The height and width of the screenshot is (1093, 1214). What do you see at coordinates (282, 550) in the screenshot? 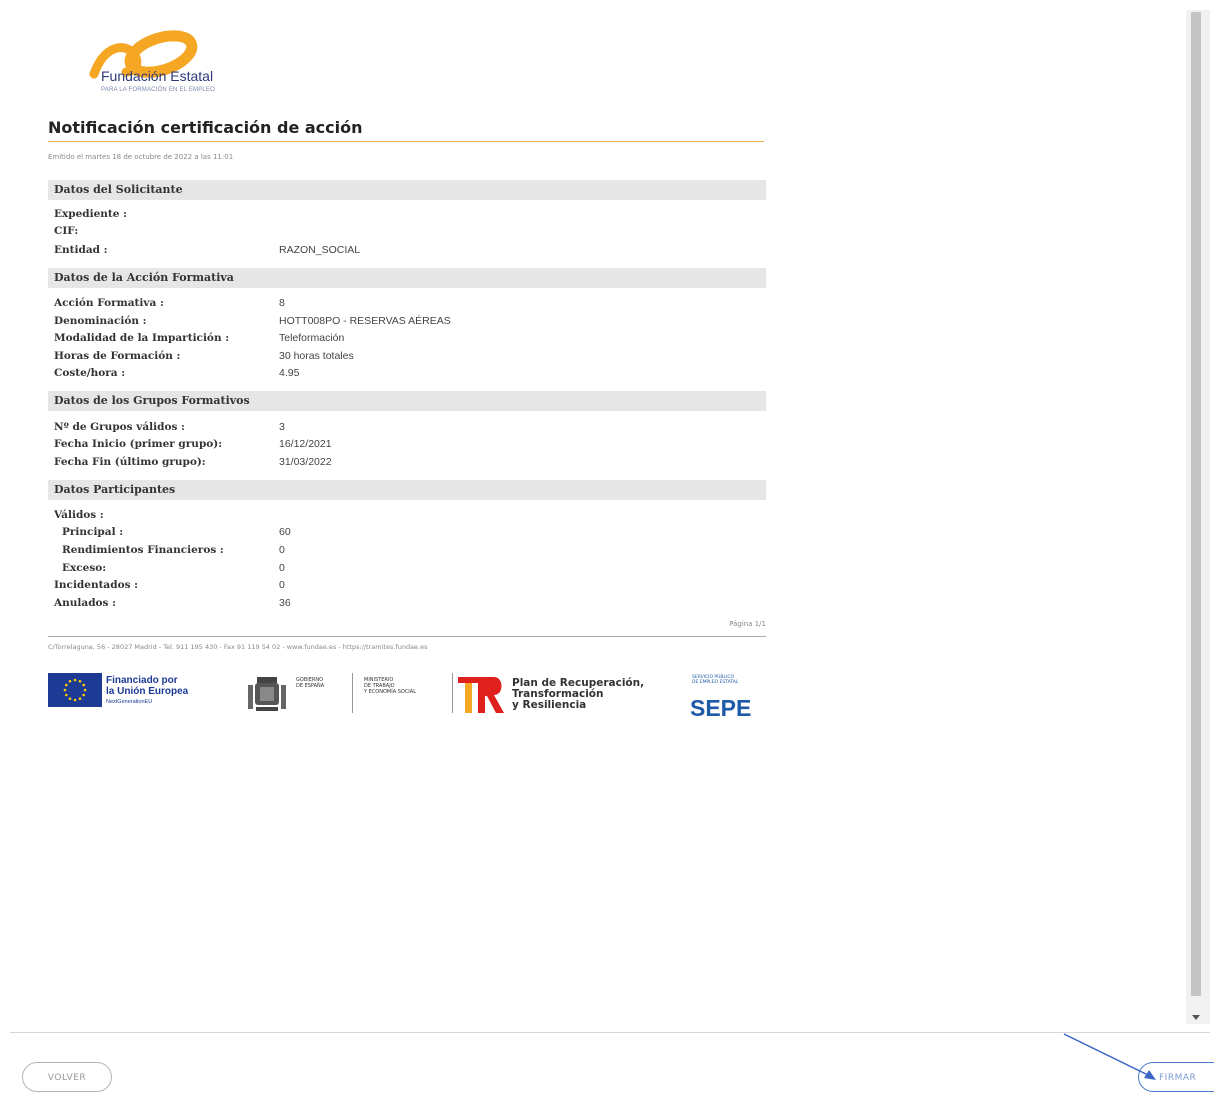
I see `rendimientos-value: 0` at bounding box center [282, 550].